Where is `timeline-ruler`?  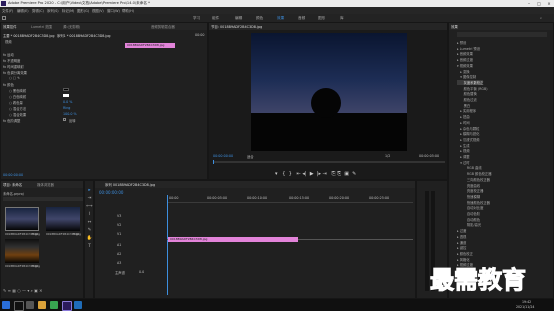
timeline-ruler is located at coordinates (290, 202).